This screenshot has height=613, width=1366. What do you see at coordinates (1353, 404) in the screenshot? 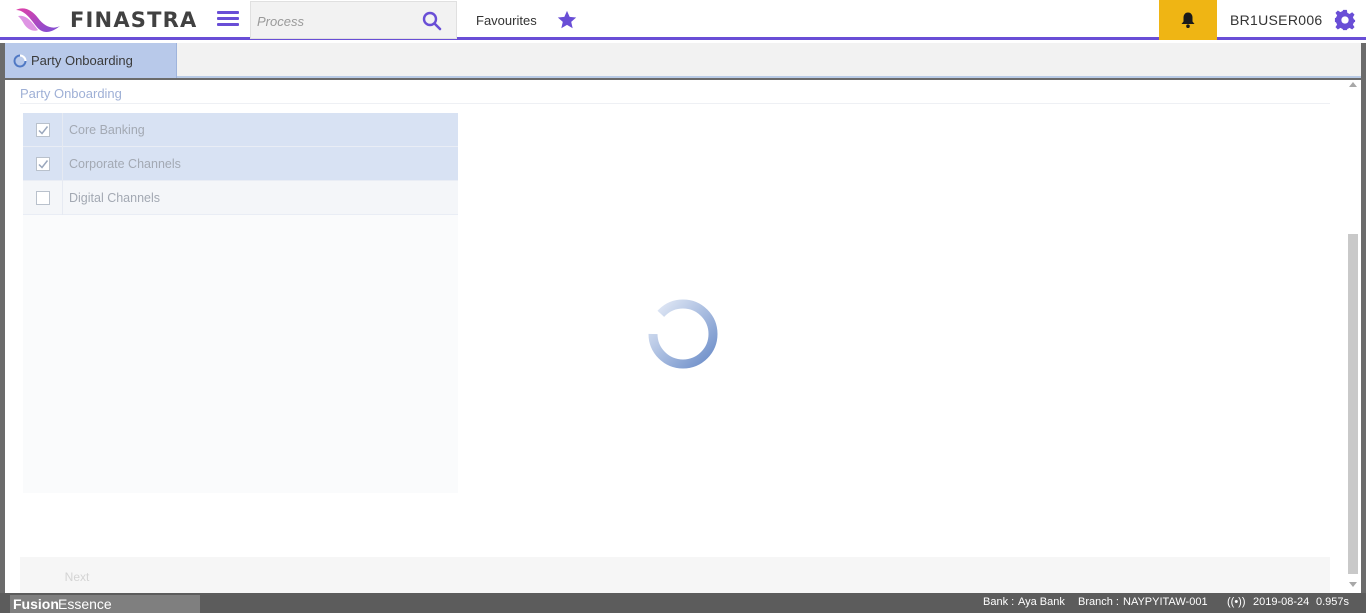
I see `scroll-thumb` at bounding box center [1353, 404].